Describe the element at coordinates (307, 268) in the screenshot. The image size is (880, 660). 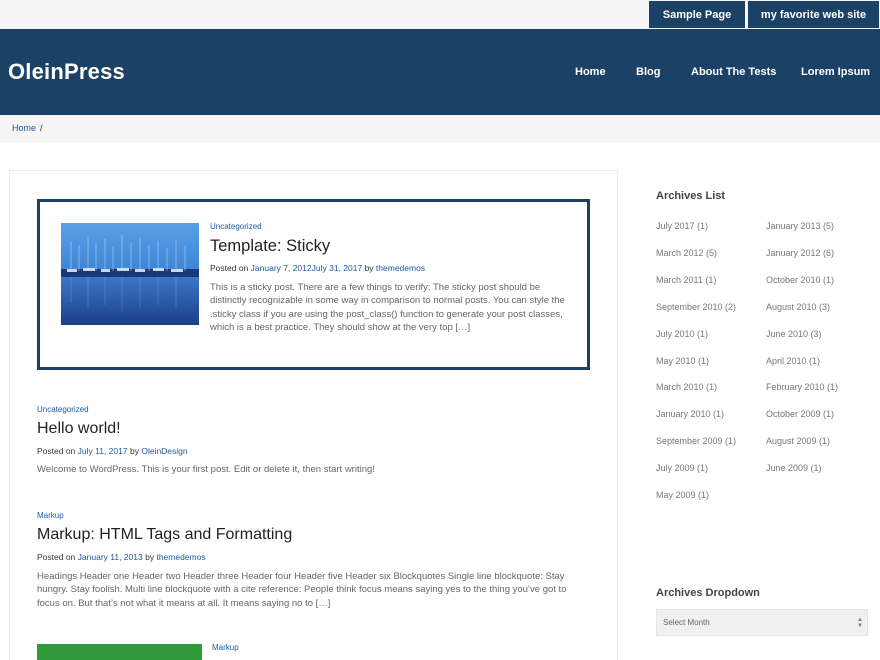
I see `post-date-link: January 7, 2012July 31, 2017` at that location.